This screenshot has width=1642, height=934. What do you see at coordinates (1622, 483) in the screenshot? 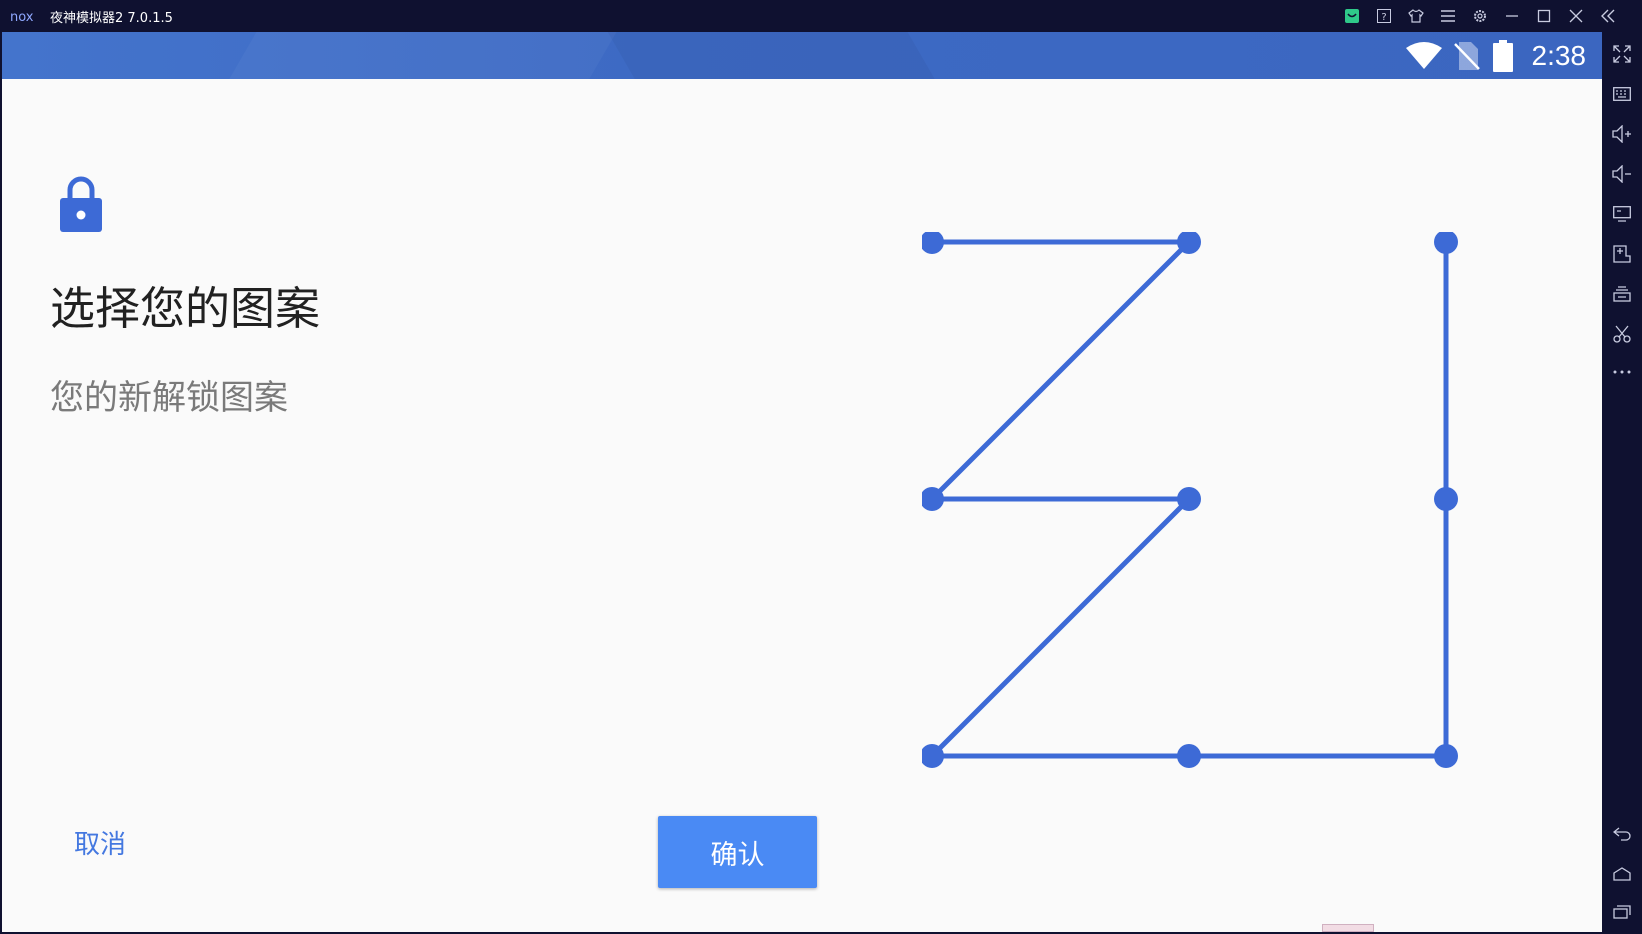
I see `emulator-sidebar` at bounding box center [1622, 483].